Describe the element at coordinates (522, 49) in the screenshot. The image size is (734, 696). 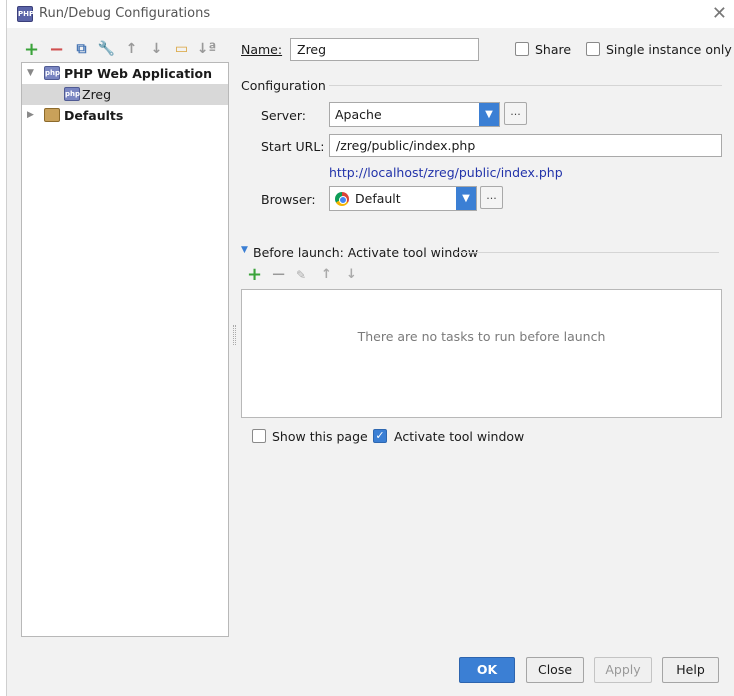
I see `share-checkbox` at that location.